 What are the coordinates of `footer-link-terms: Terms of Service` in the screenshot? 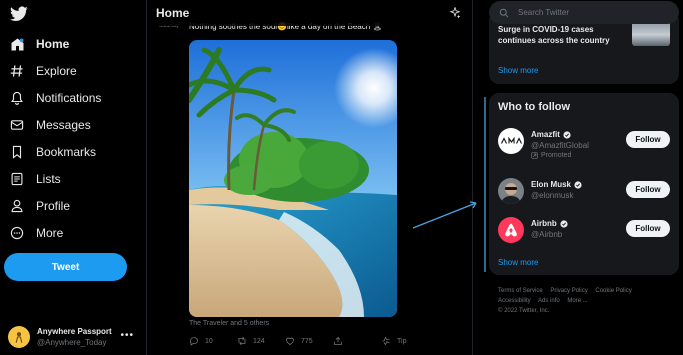 It's located at (520, 291).